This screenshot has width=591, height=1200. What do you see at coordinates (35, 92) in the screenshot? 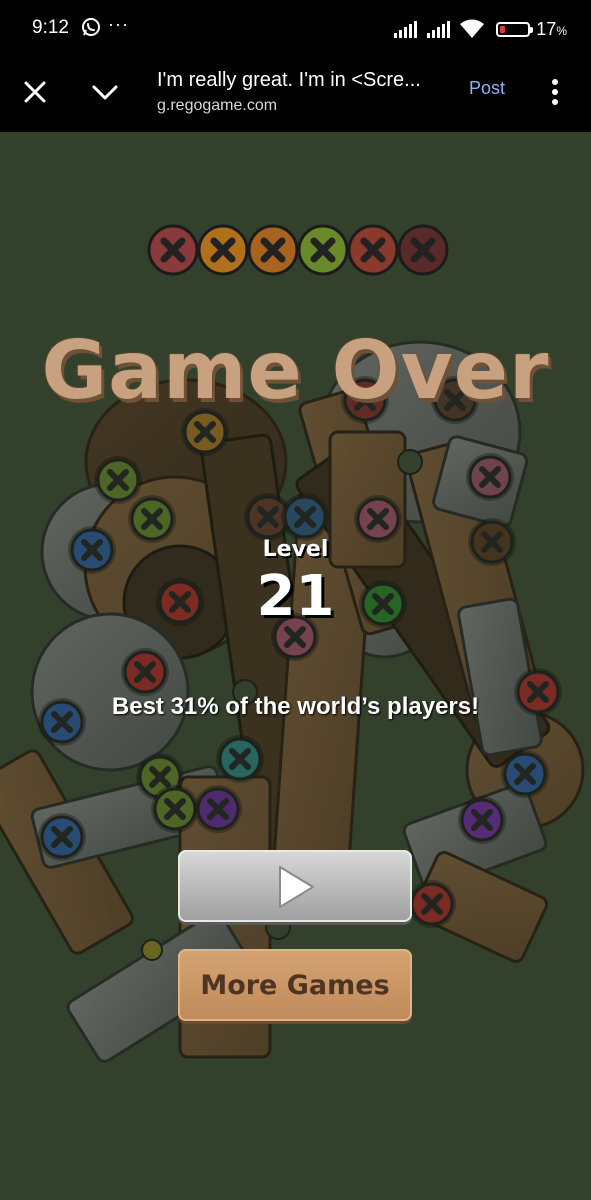
I see `close-icon` at bounding box center [35, 92].